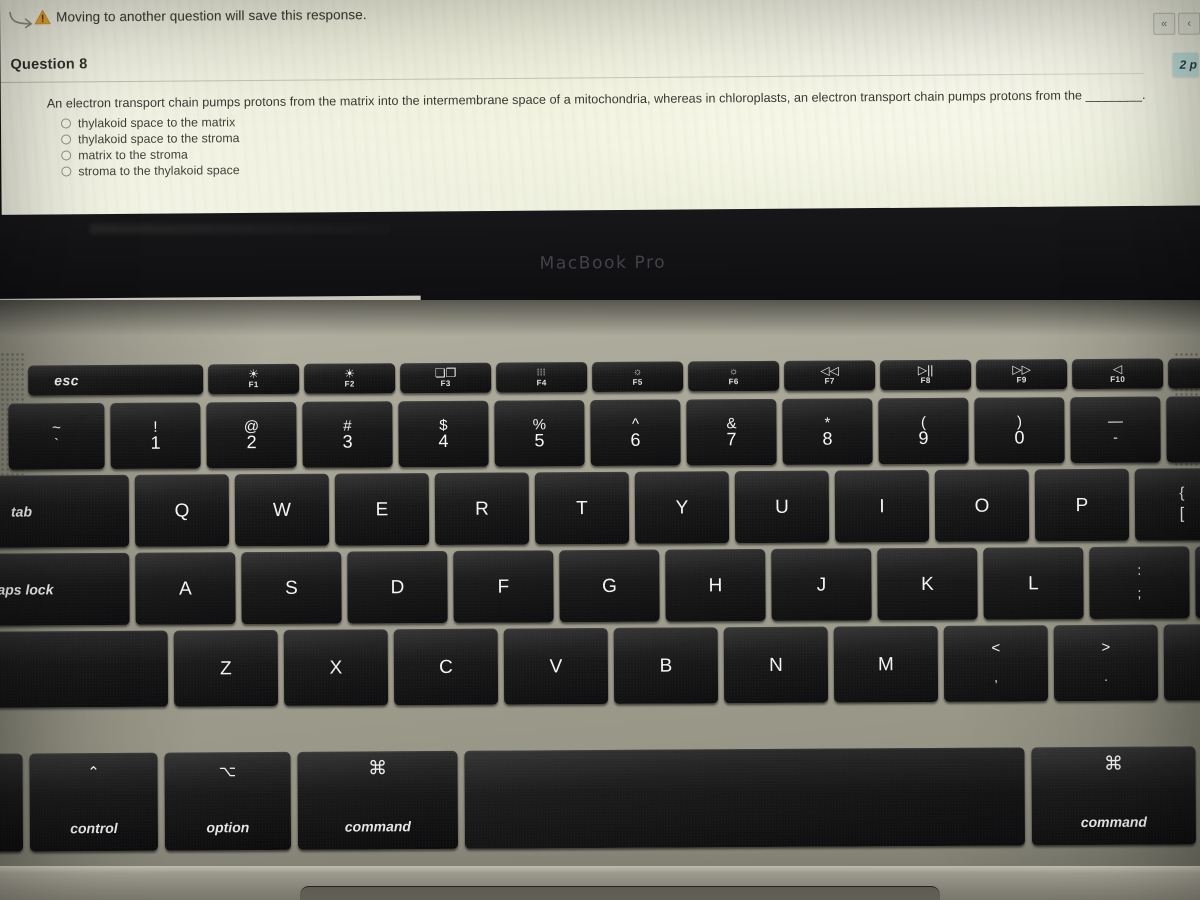 This screenshot has height=900, width=1200. What do you see at coordinates (378, 800) in the screenshot?
I see `key-command-left: ⌘ command` at bounding box center [378, 800].